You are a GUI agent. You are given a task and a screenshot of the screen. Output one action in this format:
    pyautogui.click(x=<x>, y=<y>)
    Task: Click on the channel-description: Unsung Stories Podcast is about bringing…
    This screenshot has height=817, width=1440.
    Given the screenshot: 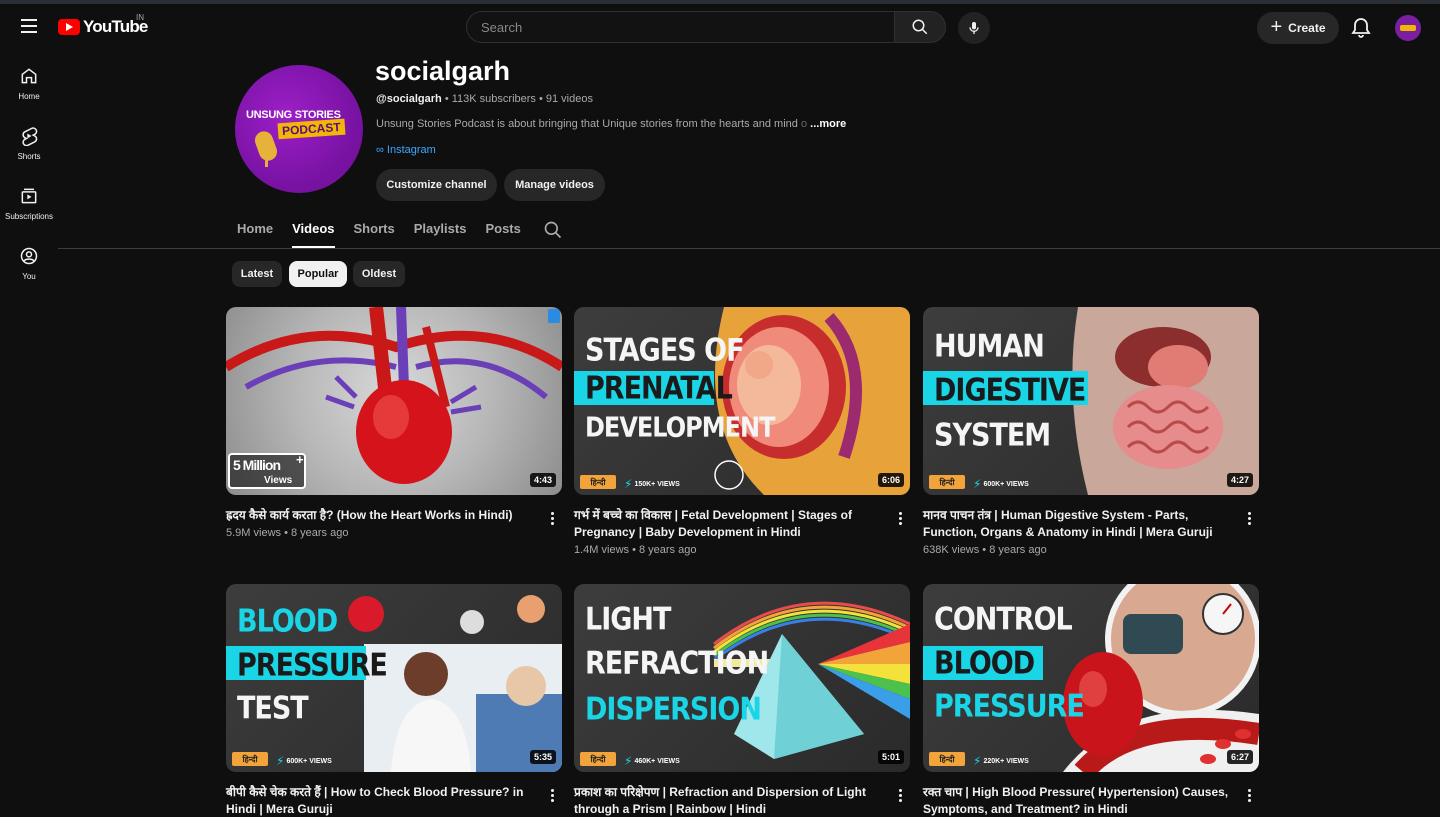 What is the action you would take?
    pyautogui.click(x=611, y=124)
    